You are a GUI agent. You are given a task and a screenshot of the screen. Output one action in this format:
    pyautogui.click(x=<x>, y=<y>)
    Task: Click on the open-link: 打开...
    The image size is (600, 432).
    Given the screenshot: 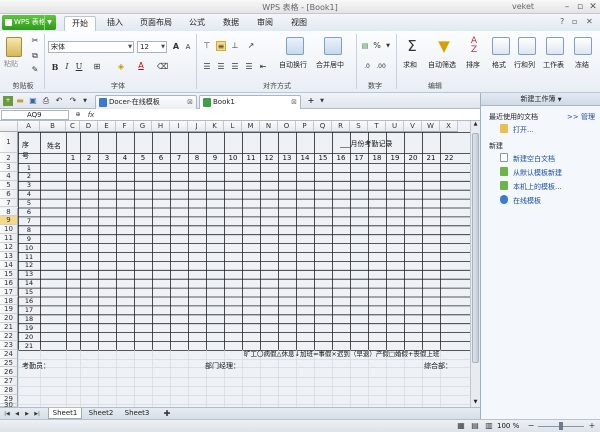 What is the action you would take?
    pyautogui.click(x=523, y=130)
    